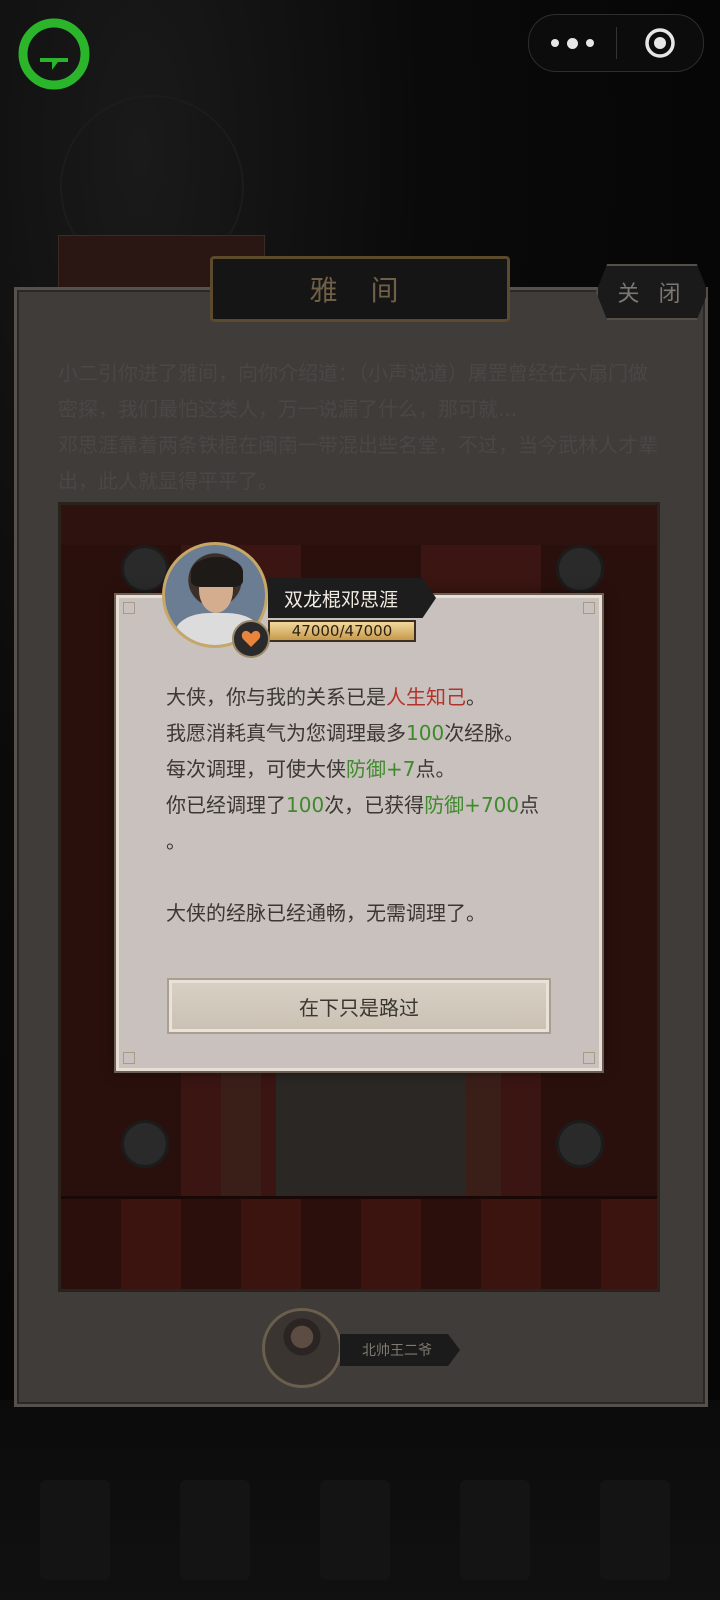 The width and height of the screenshot is (720, 1600). What do you see at coordinates (425, 733) in the screenshot?
I see `max-count: 100` at bounding box center [425, 733].